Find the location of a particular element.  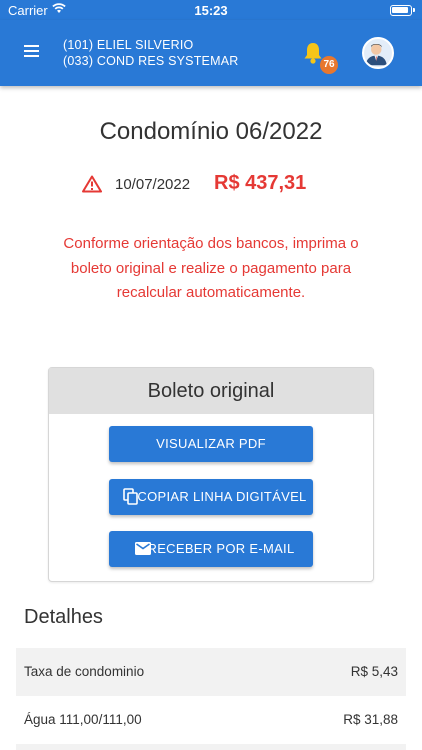

email-label: RECEBER POR E-MAIL is located at coordinates (221, 548).